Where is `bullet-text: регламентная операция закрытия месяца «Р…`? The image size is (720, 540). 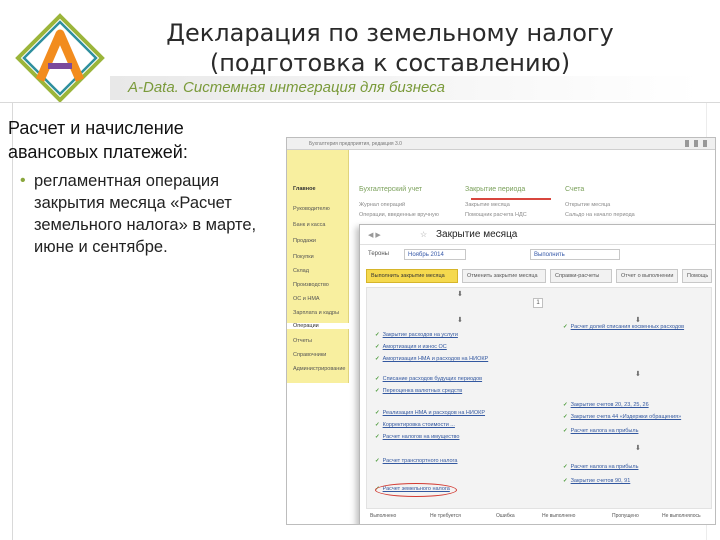
bullet-text: регламентная операция закрытия месяца «Р… is located at coordinates (145, 214).